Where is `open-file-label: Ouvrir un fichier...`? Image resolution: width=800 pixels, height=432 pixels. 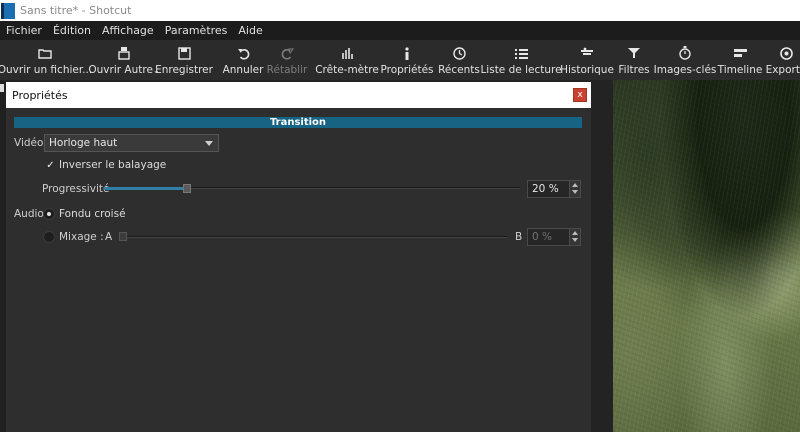
open-file-label: Ouvrir un fichier... is located at coordinates (46, 70).